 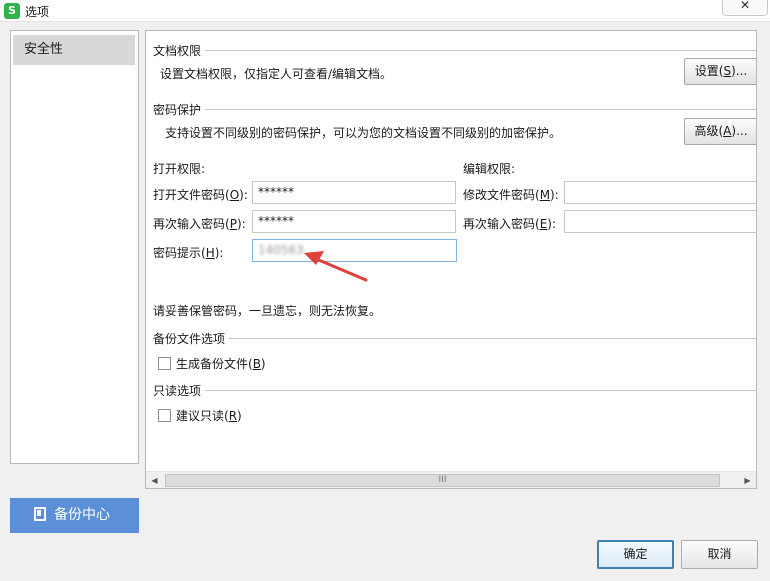 What do you see at coordinates (354, 192) in the screenshot?
I see `open-password-input: ******` at bounding box center [354, 192].